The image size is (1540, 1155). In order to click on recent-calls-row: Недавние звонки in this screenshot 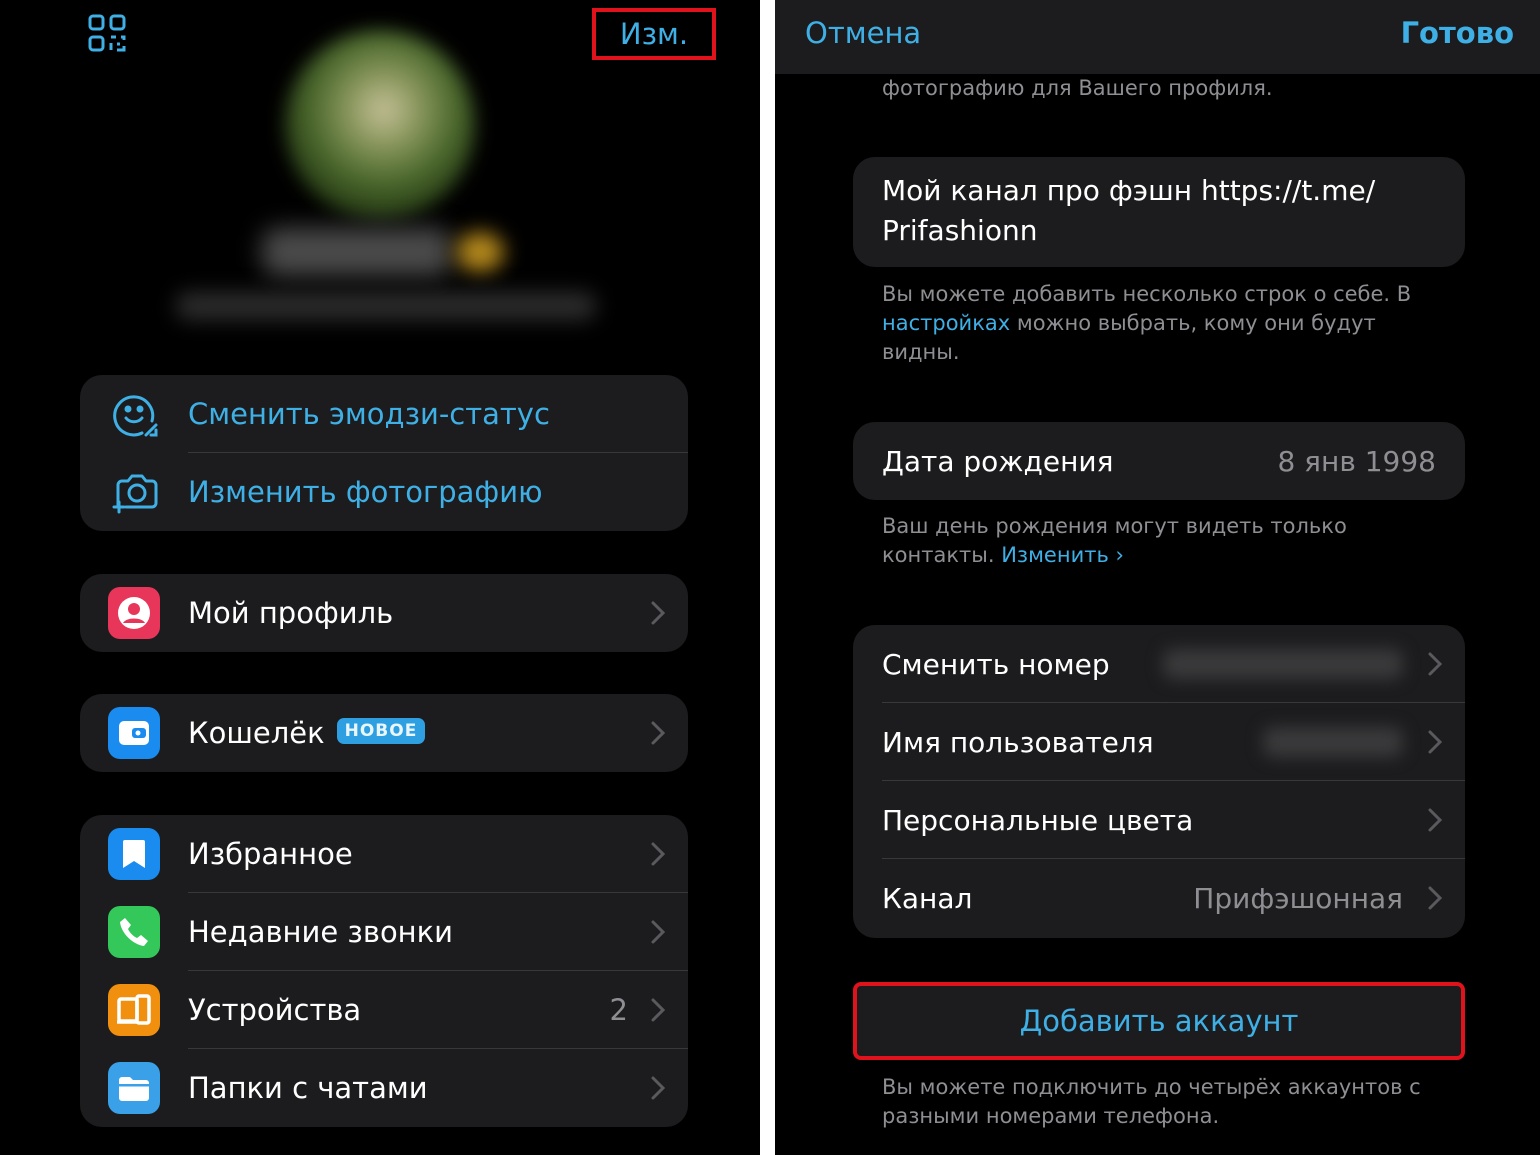, I will do `click(384, 932)`.